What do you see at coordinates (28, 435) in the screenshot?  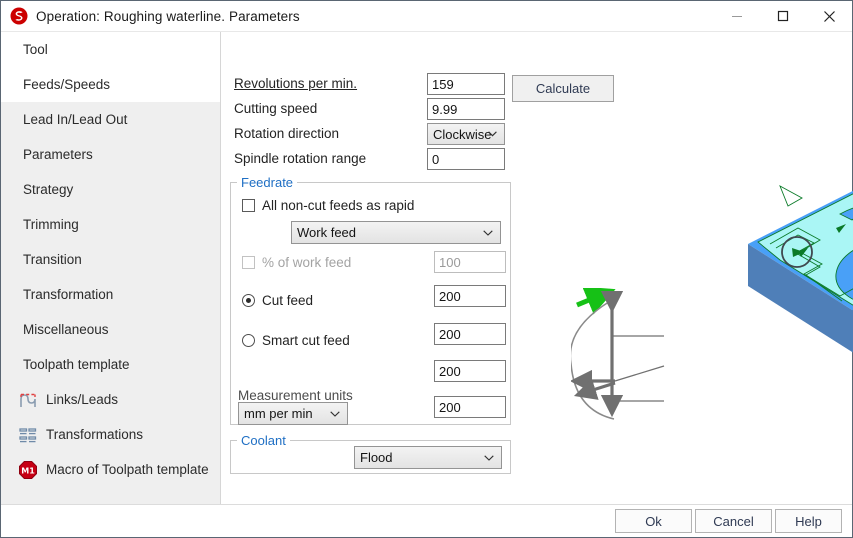 I see `transformations-icon` at bounding box center [28, 435].